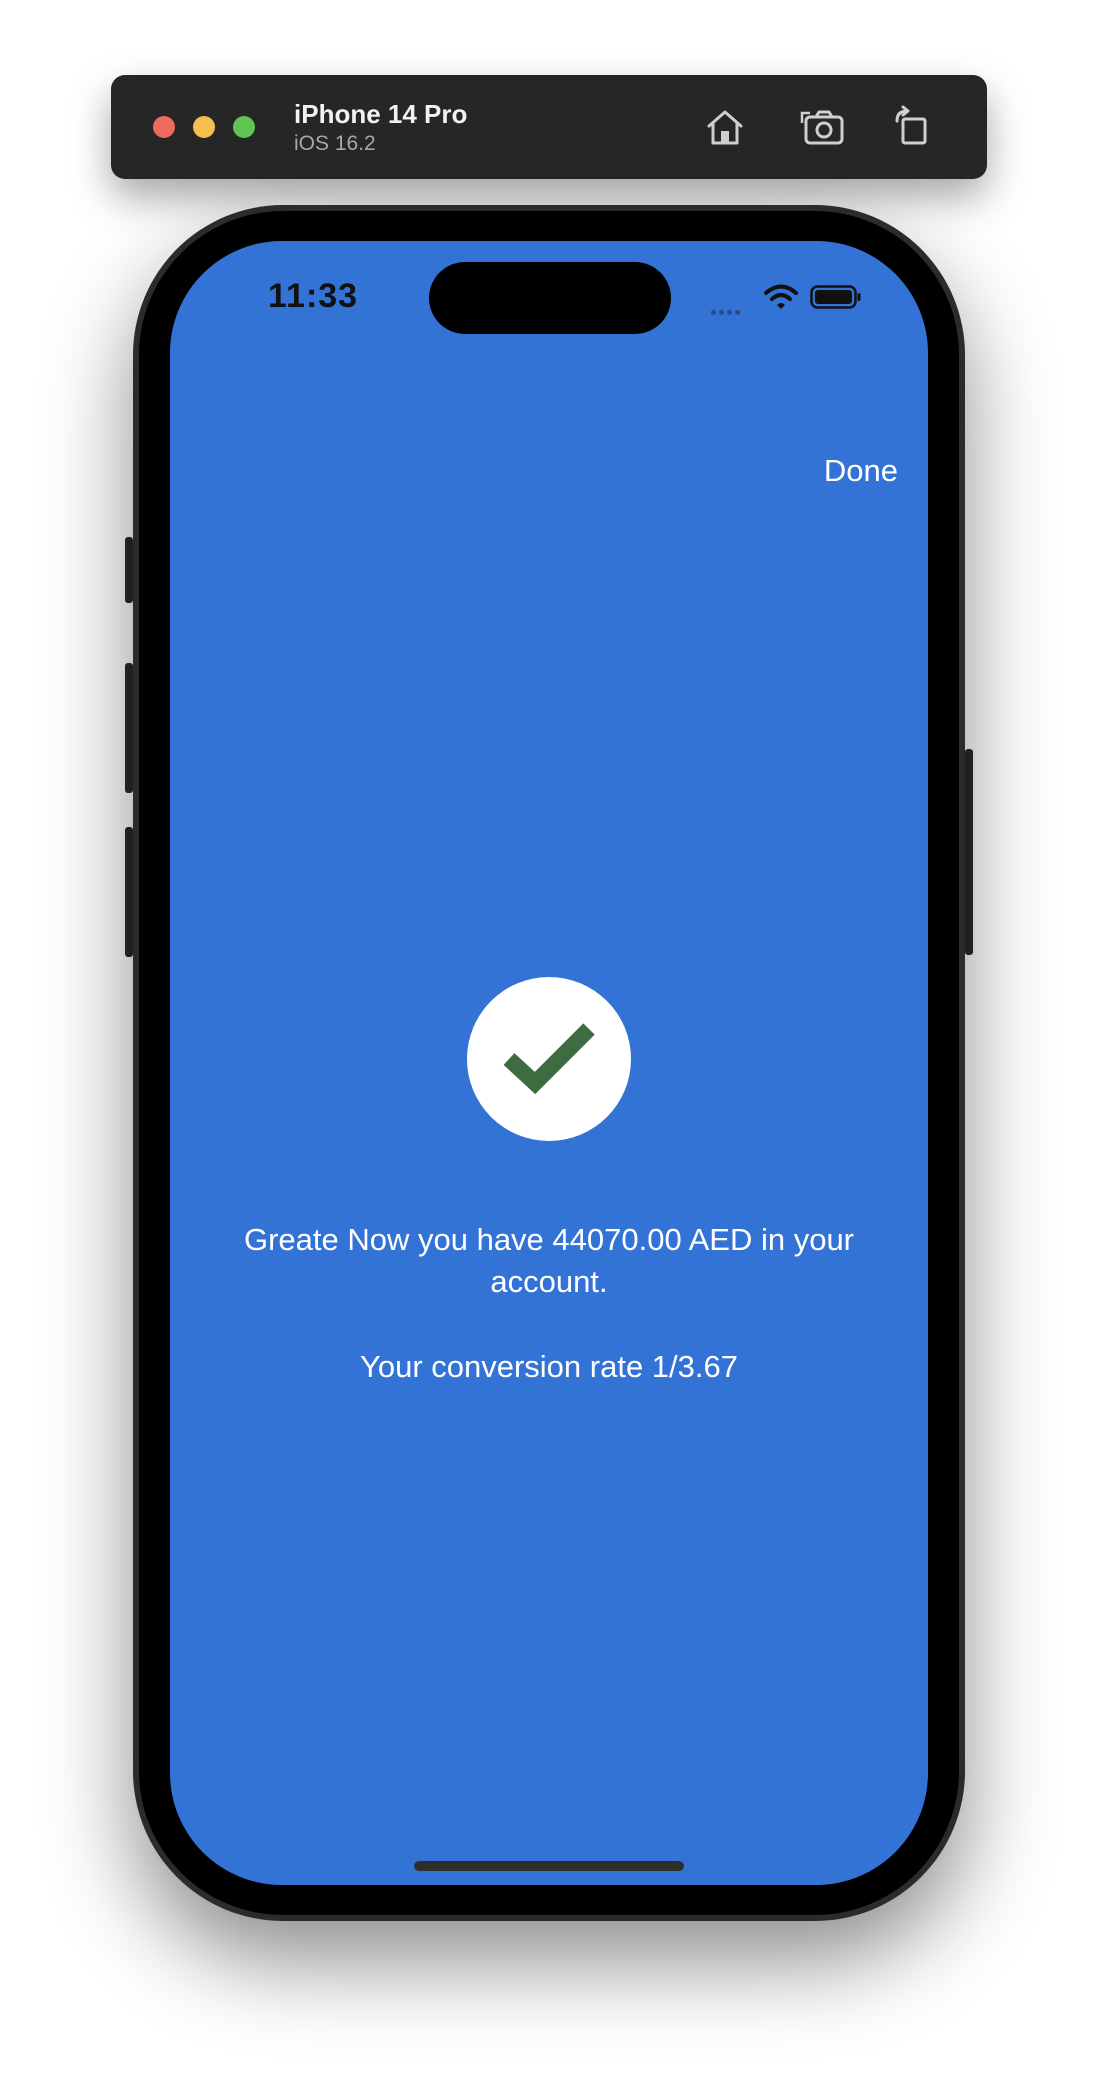 Image resolution: width=1098 pixels, height=2074 pixels. I want to click on status-time: 11:33, so click(313, 296).